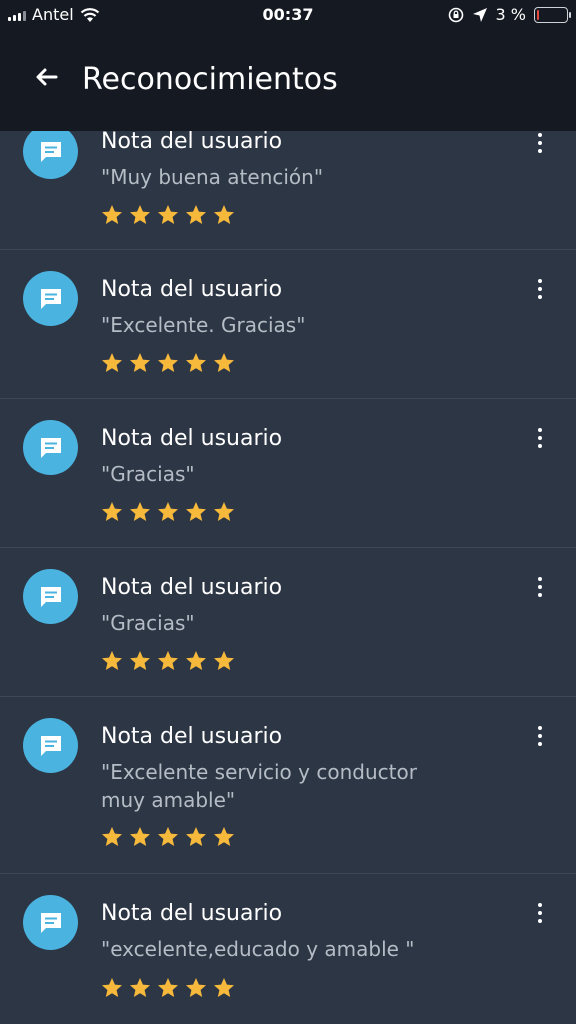 This screenshot has width=576, height=1024. I want to click on page-title: Reconocimientos, so click(210, 79).